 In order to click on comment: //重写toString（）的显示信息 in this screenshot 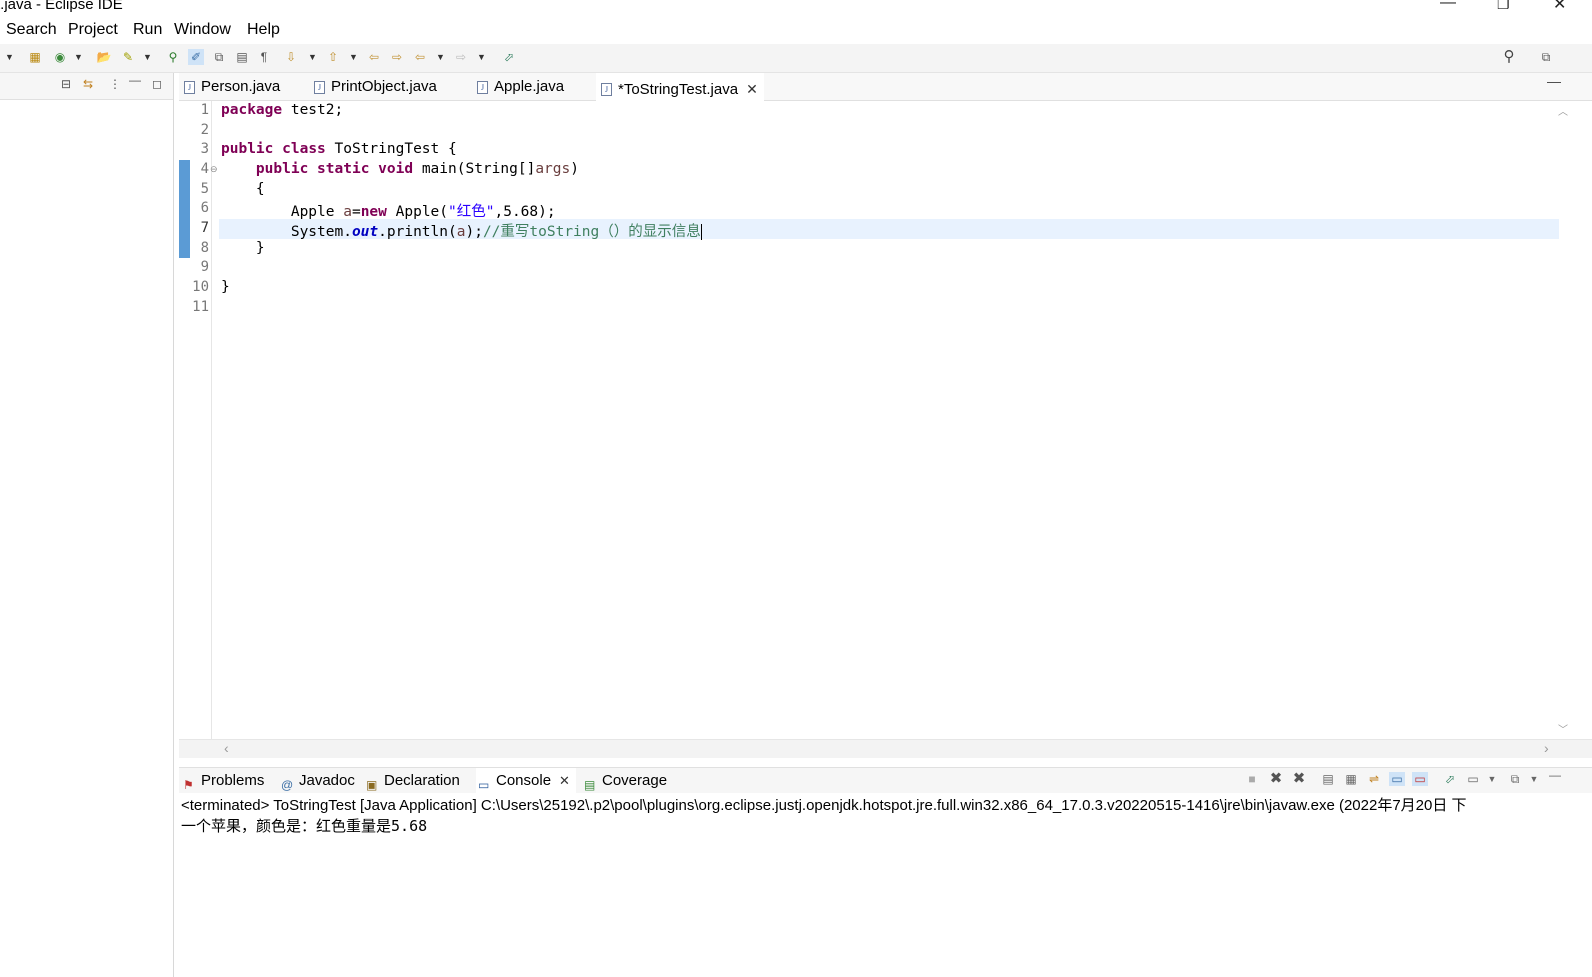, I will do `click(591, 232)`.